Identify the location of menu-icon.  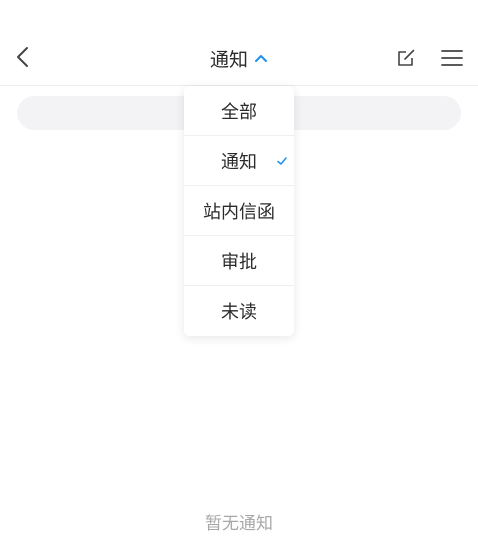
(452, 58).